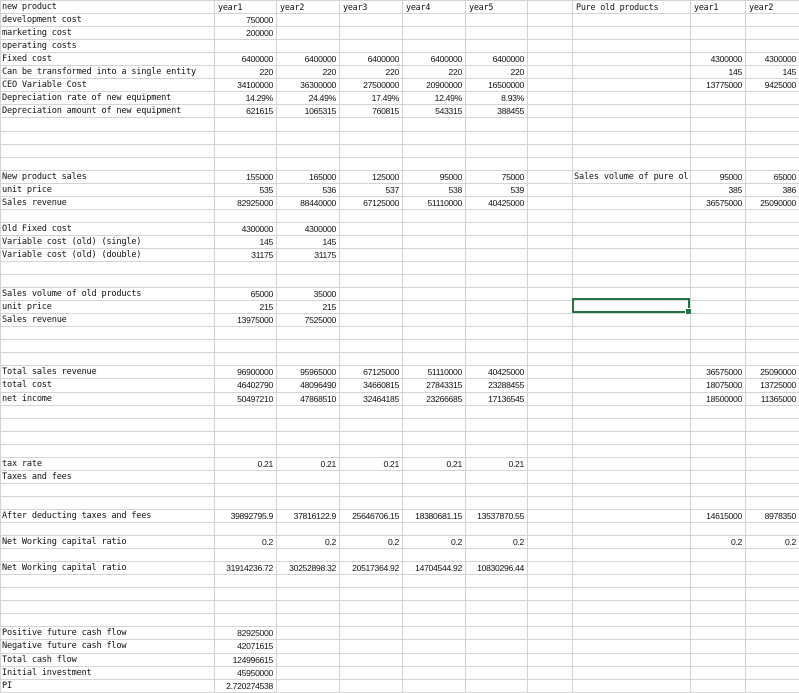  What do you see at coordinates (108, 33) in the screenshot?
I see `row-label: marketing cost` at bounding box center [108, 33].